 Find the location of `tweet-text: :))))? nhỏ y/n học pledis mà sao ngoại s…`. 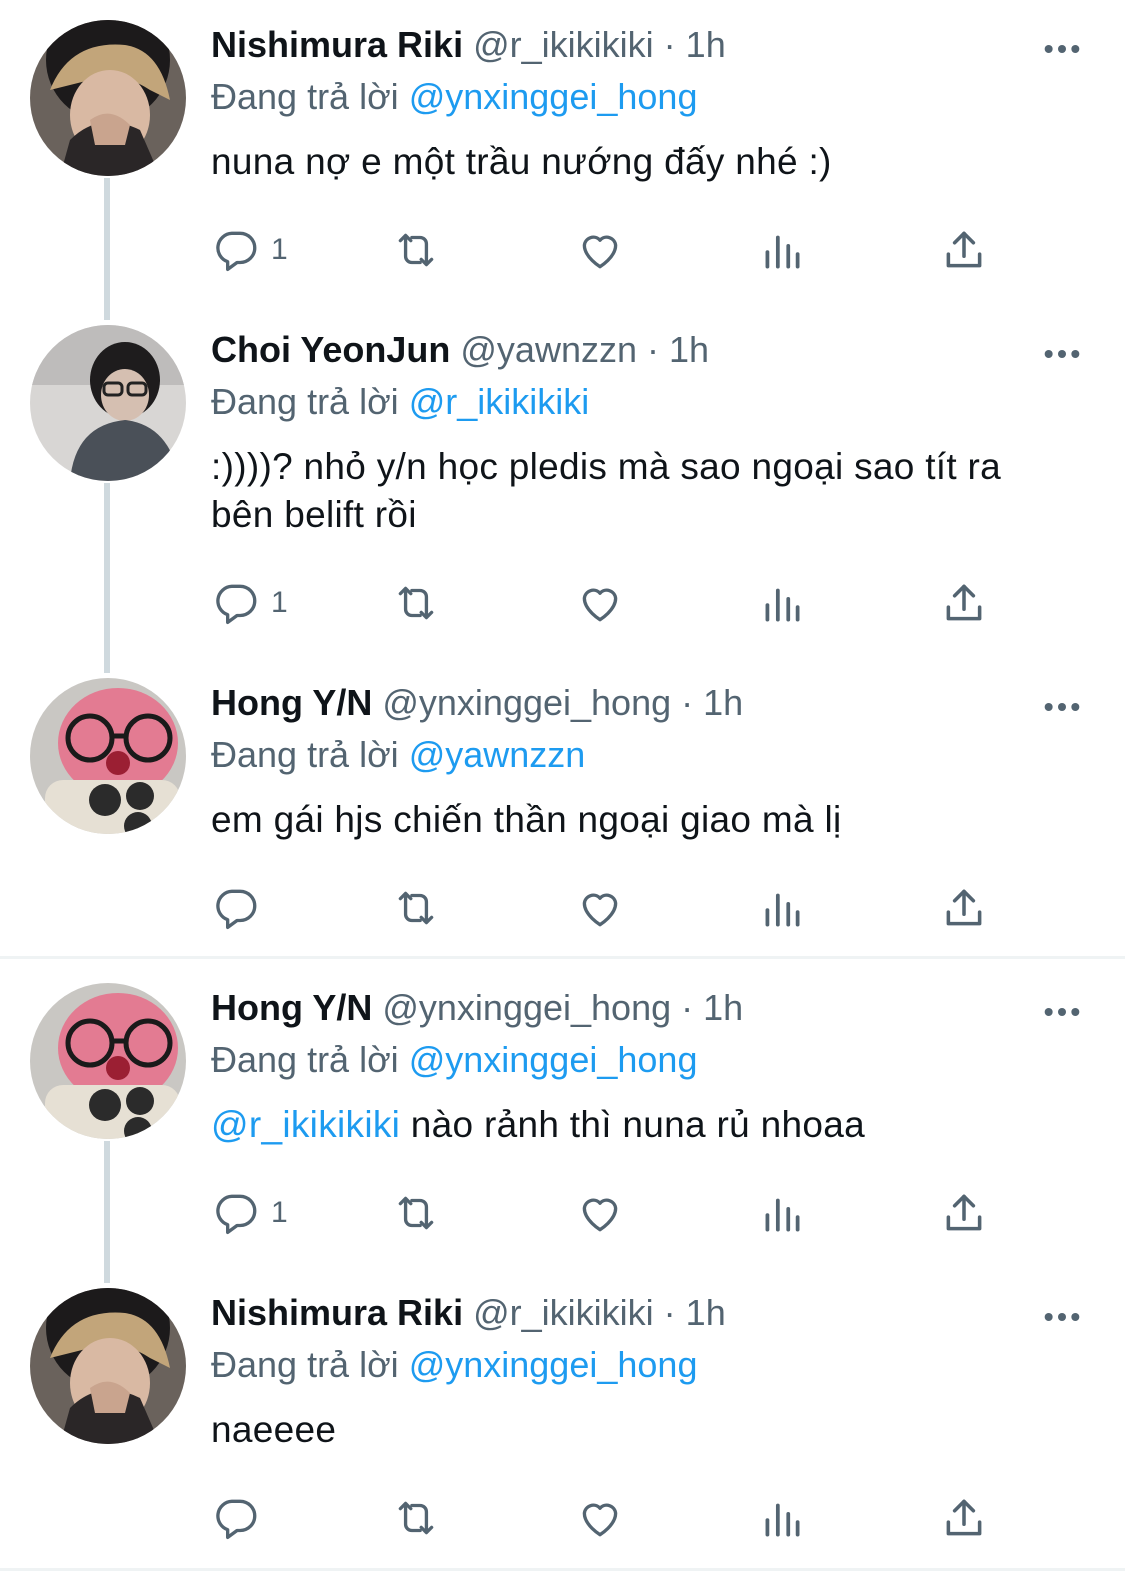

tweet-text: :))))? nhỏ y/n học pledis mà sao ngoại s… is located at coordinates (606, 490).